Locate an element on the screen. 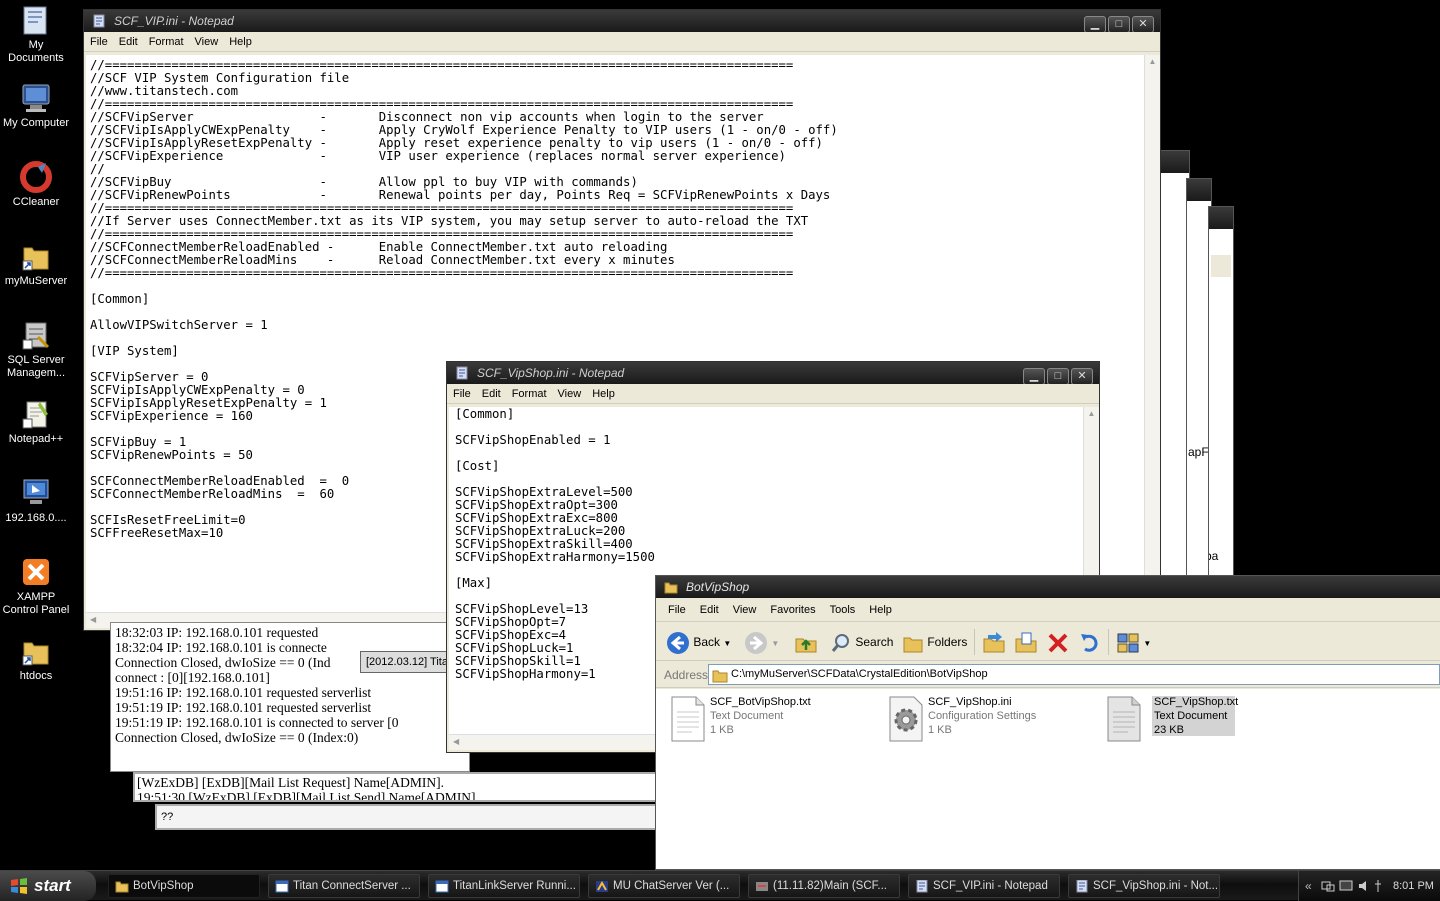 The width and height of the screenshot is (1440, 901). window-titlebar: SCF_VIP.ini - Notepad ▁ □ ✕ is located at coordinates (622, 21).